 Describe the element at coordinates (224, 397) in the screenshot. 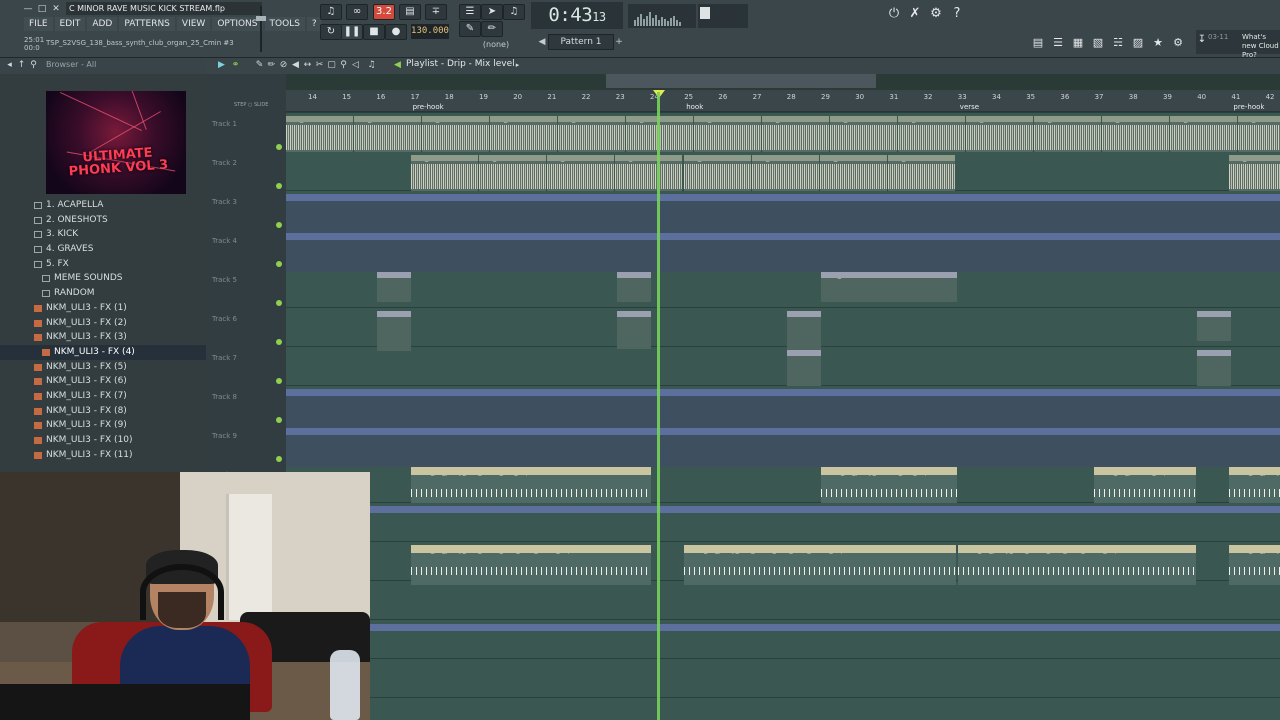

I see `track-name: Track 8` at that location.